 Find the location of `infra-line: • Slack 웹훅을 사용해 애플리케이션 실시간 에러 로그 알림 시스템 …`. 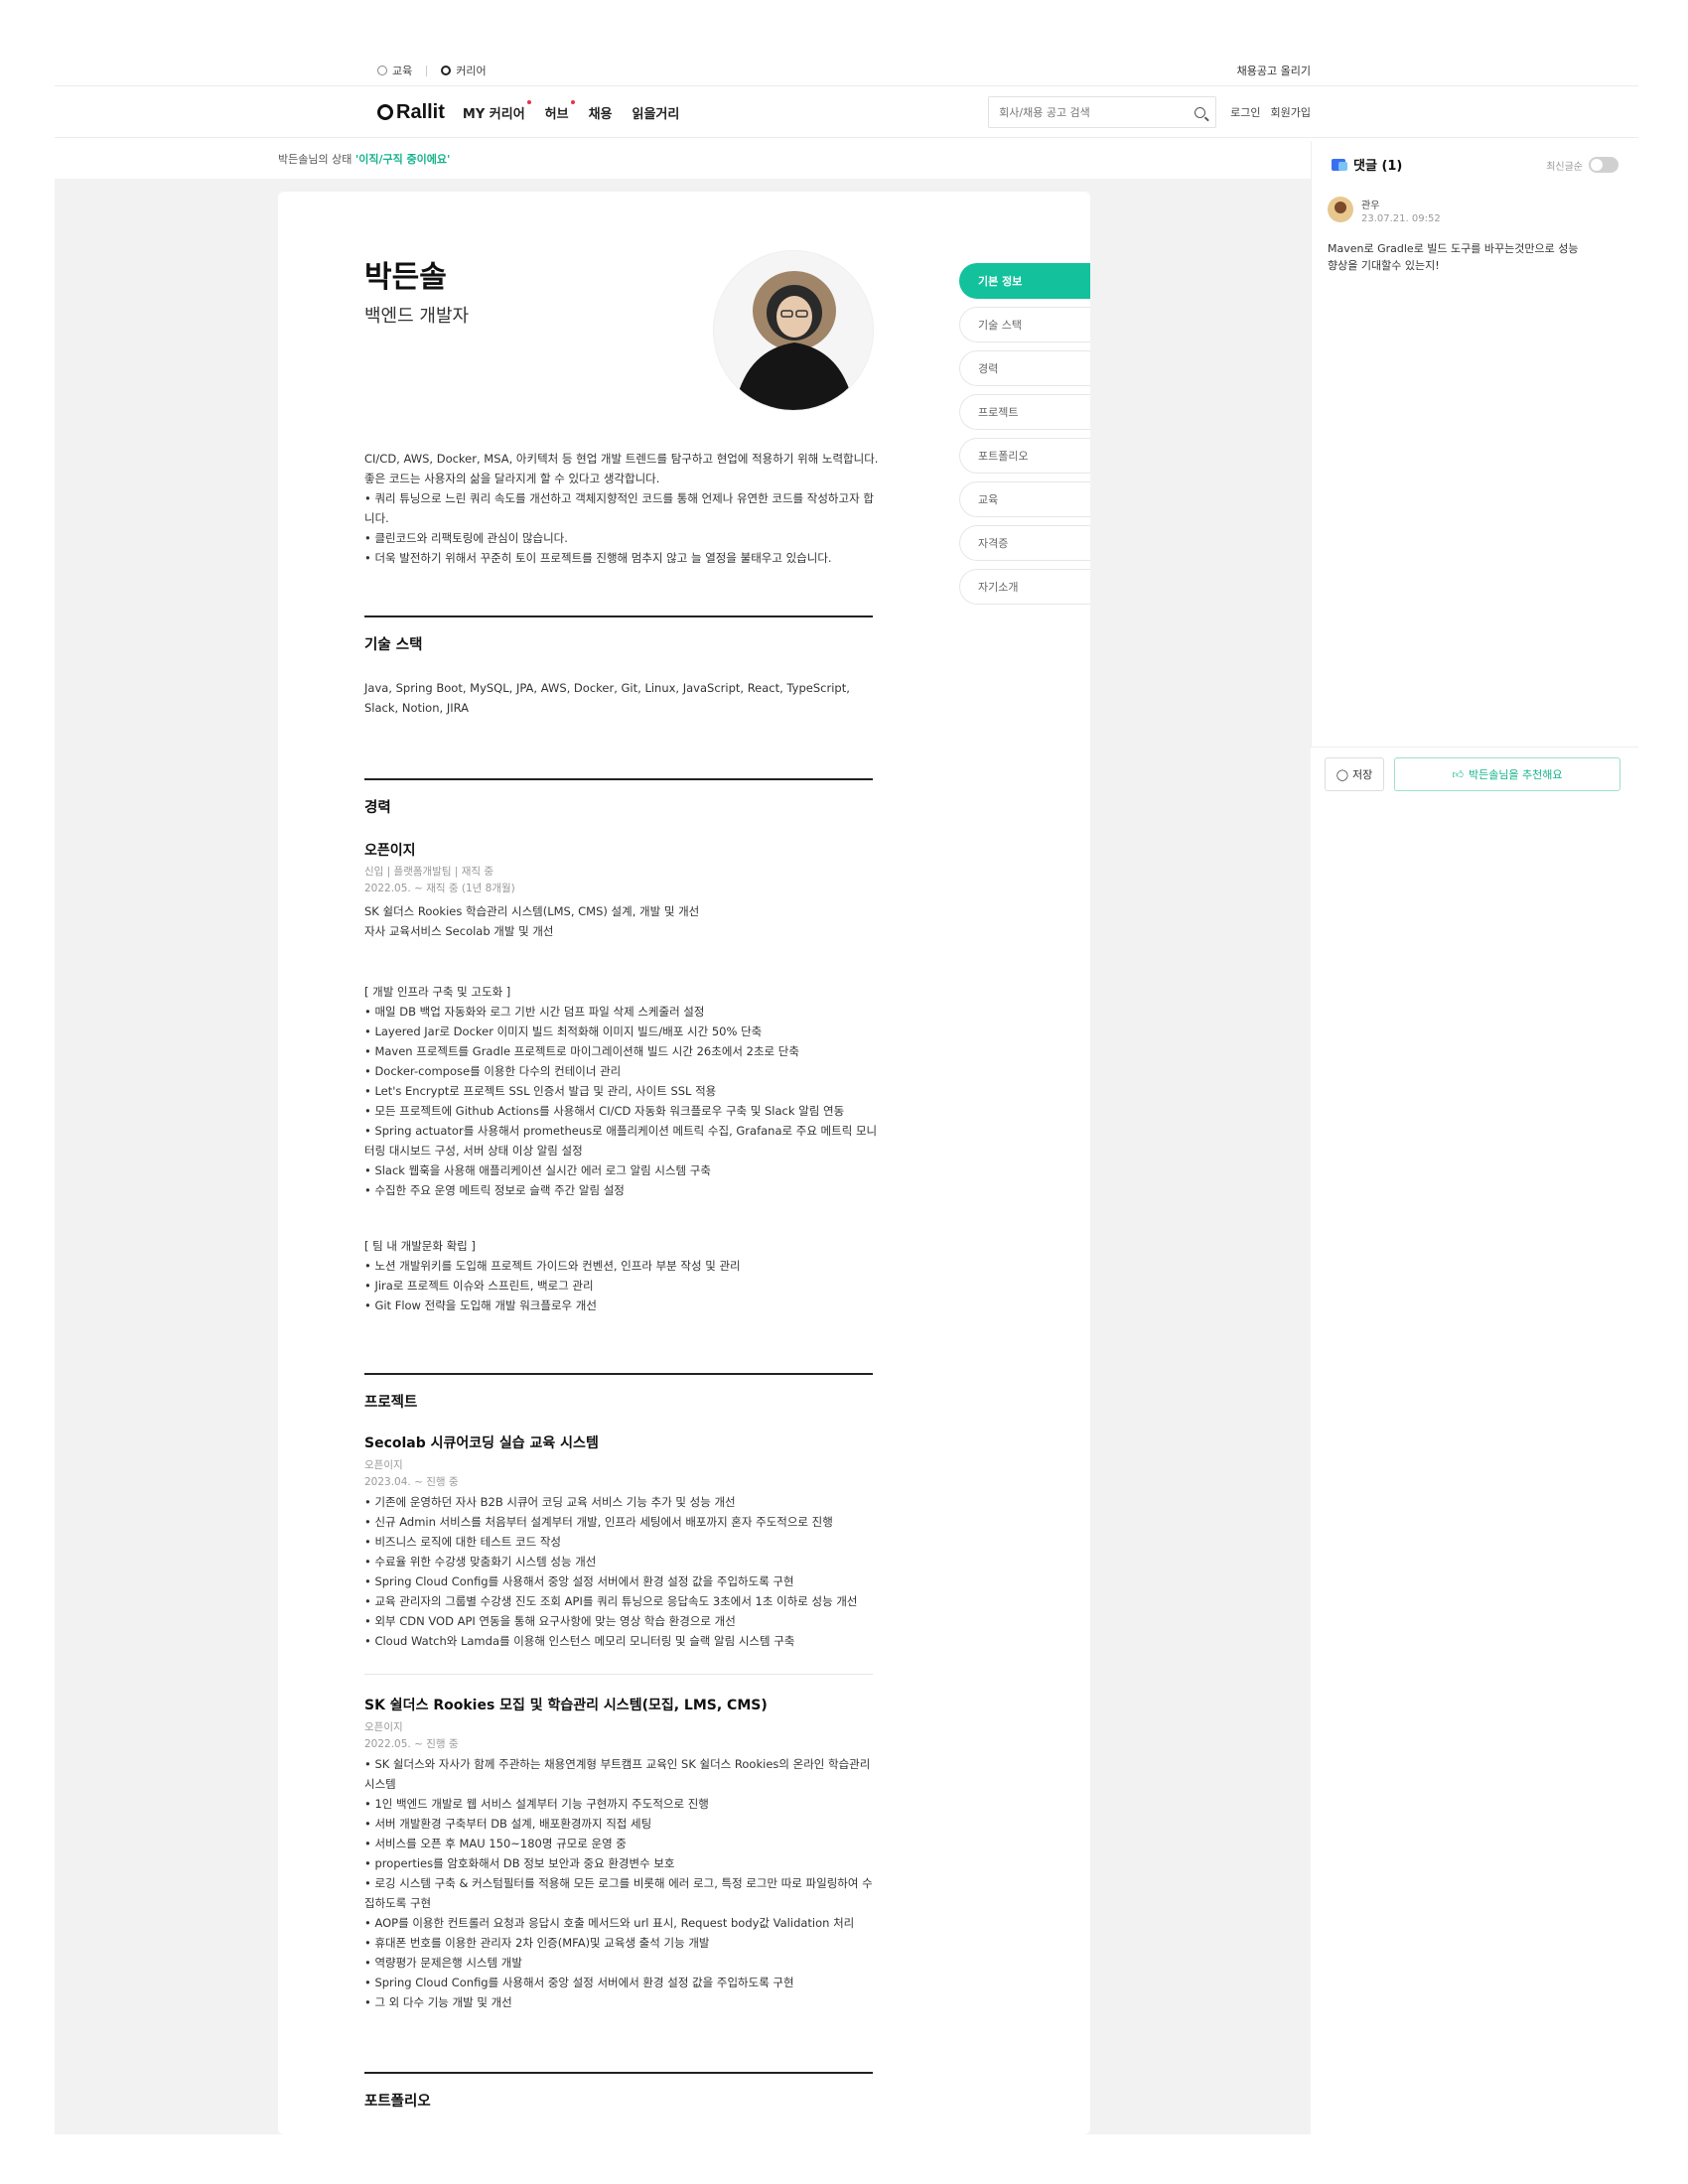

infra-line: • Slack 웹훅을 사용해 애플리케이션 실시간 에러 로그 알림 시스템 … is located at coordinates (537, 1170).